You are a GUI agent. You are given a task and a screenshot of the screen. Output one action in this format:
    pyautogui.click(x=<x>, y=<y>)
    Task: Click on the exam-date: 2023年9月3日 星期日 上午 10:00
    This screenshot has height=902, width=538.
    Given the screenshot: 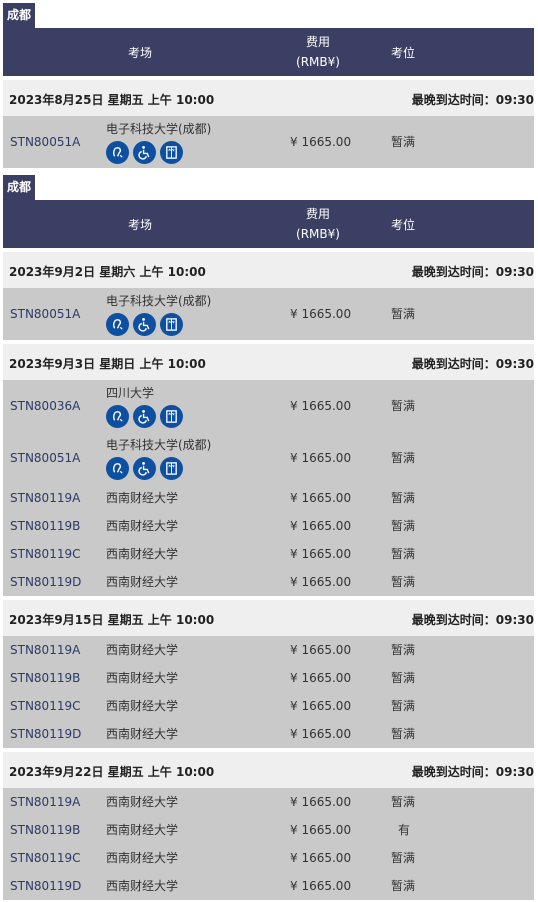 What is the action you would take?
    pyautogui.click(x=107, y=364)
    